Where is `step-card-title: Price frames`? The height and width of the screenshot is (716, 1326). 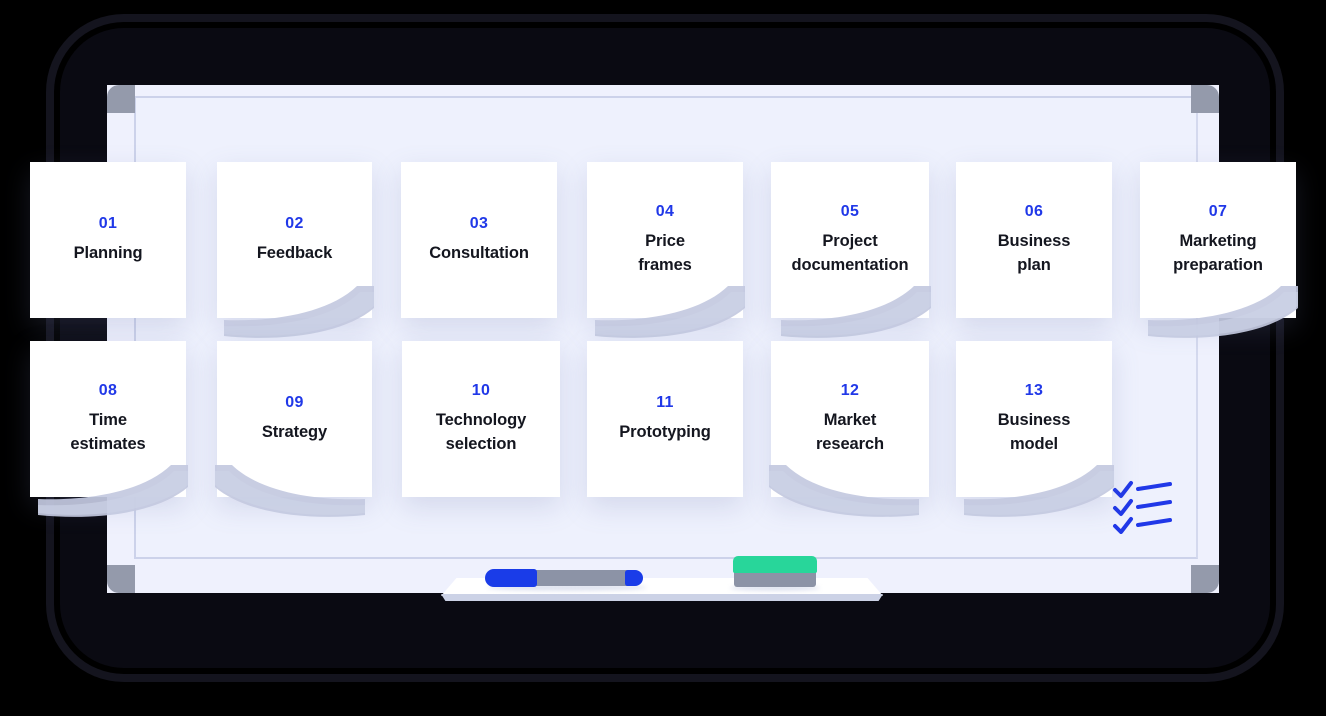
step-card-title: Price frames is located at coordinates (665, 252).